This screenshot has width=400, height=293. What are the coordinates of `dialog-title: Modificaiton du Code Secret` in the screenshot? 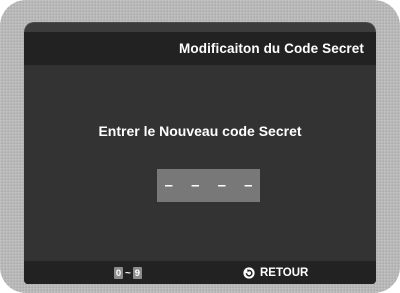 It's located at (271, 48).